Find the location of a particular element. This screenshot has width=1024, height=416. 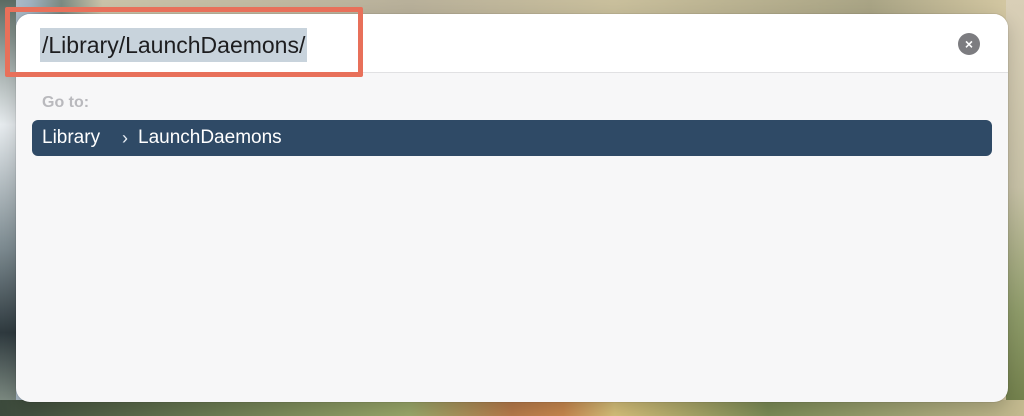

result-path-segment: LaunchDaemons is located at coordinates (210, 137).